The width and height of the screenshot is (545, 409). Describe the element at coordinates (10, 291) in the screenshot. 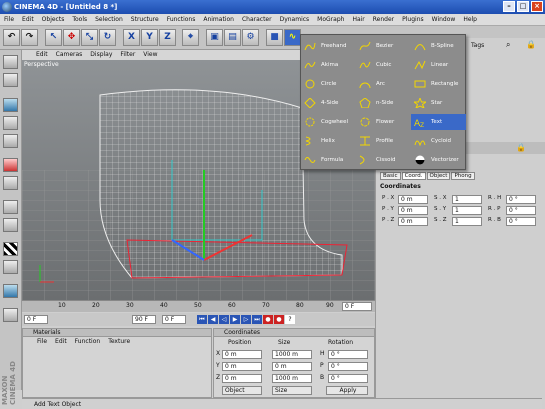

I see `snap-icon` at that location.